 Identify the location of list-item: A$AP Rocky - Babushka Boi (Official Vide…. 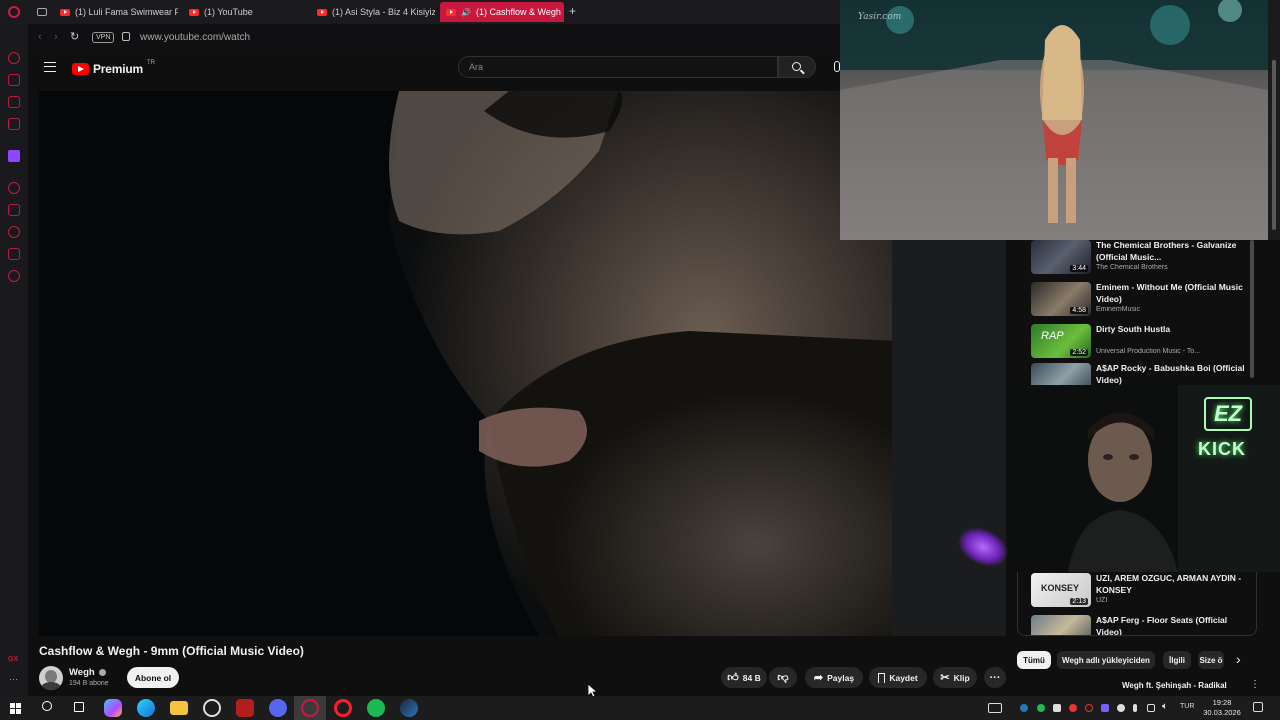
(1141, 374).